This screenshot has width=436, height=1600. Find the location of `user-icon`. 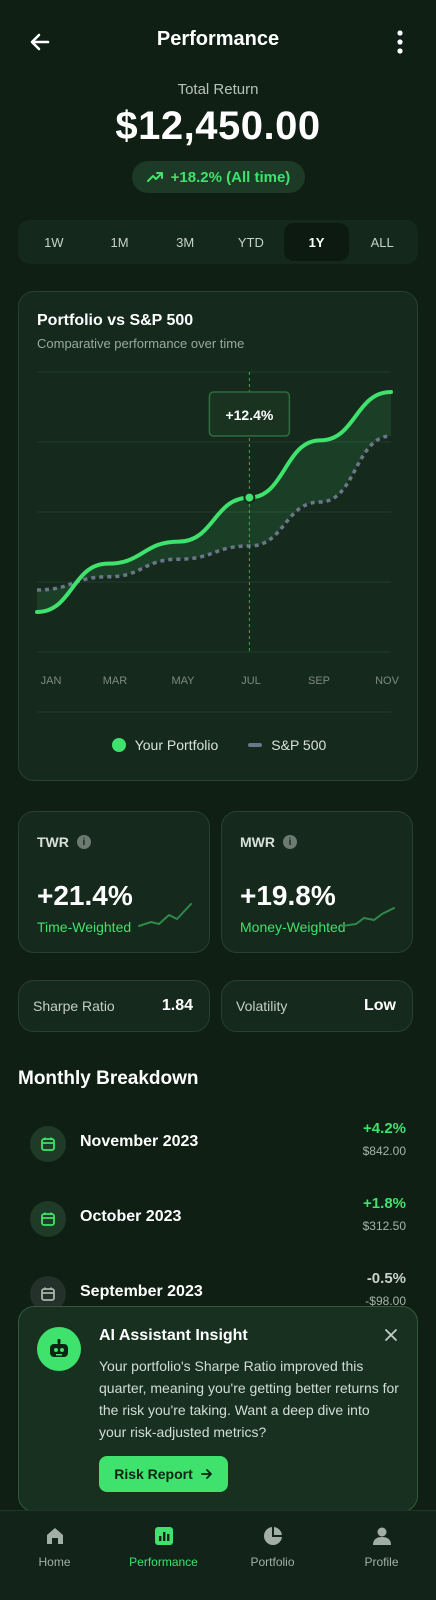

user-icon is located at coordinates (381, 1536).